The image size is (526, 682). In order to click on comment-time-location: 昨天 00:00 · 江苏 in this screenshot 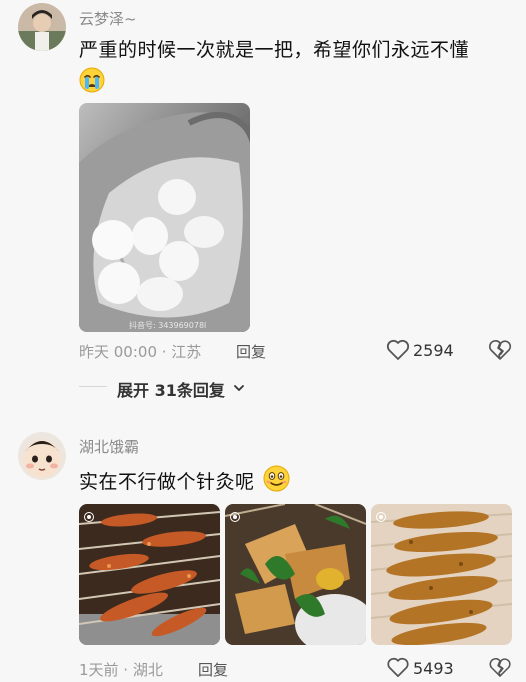, I will do `click(140, 352)`.